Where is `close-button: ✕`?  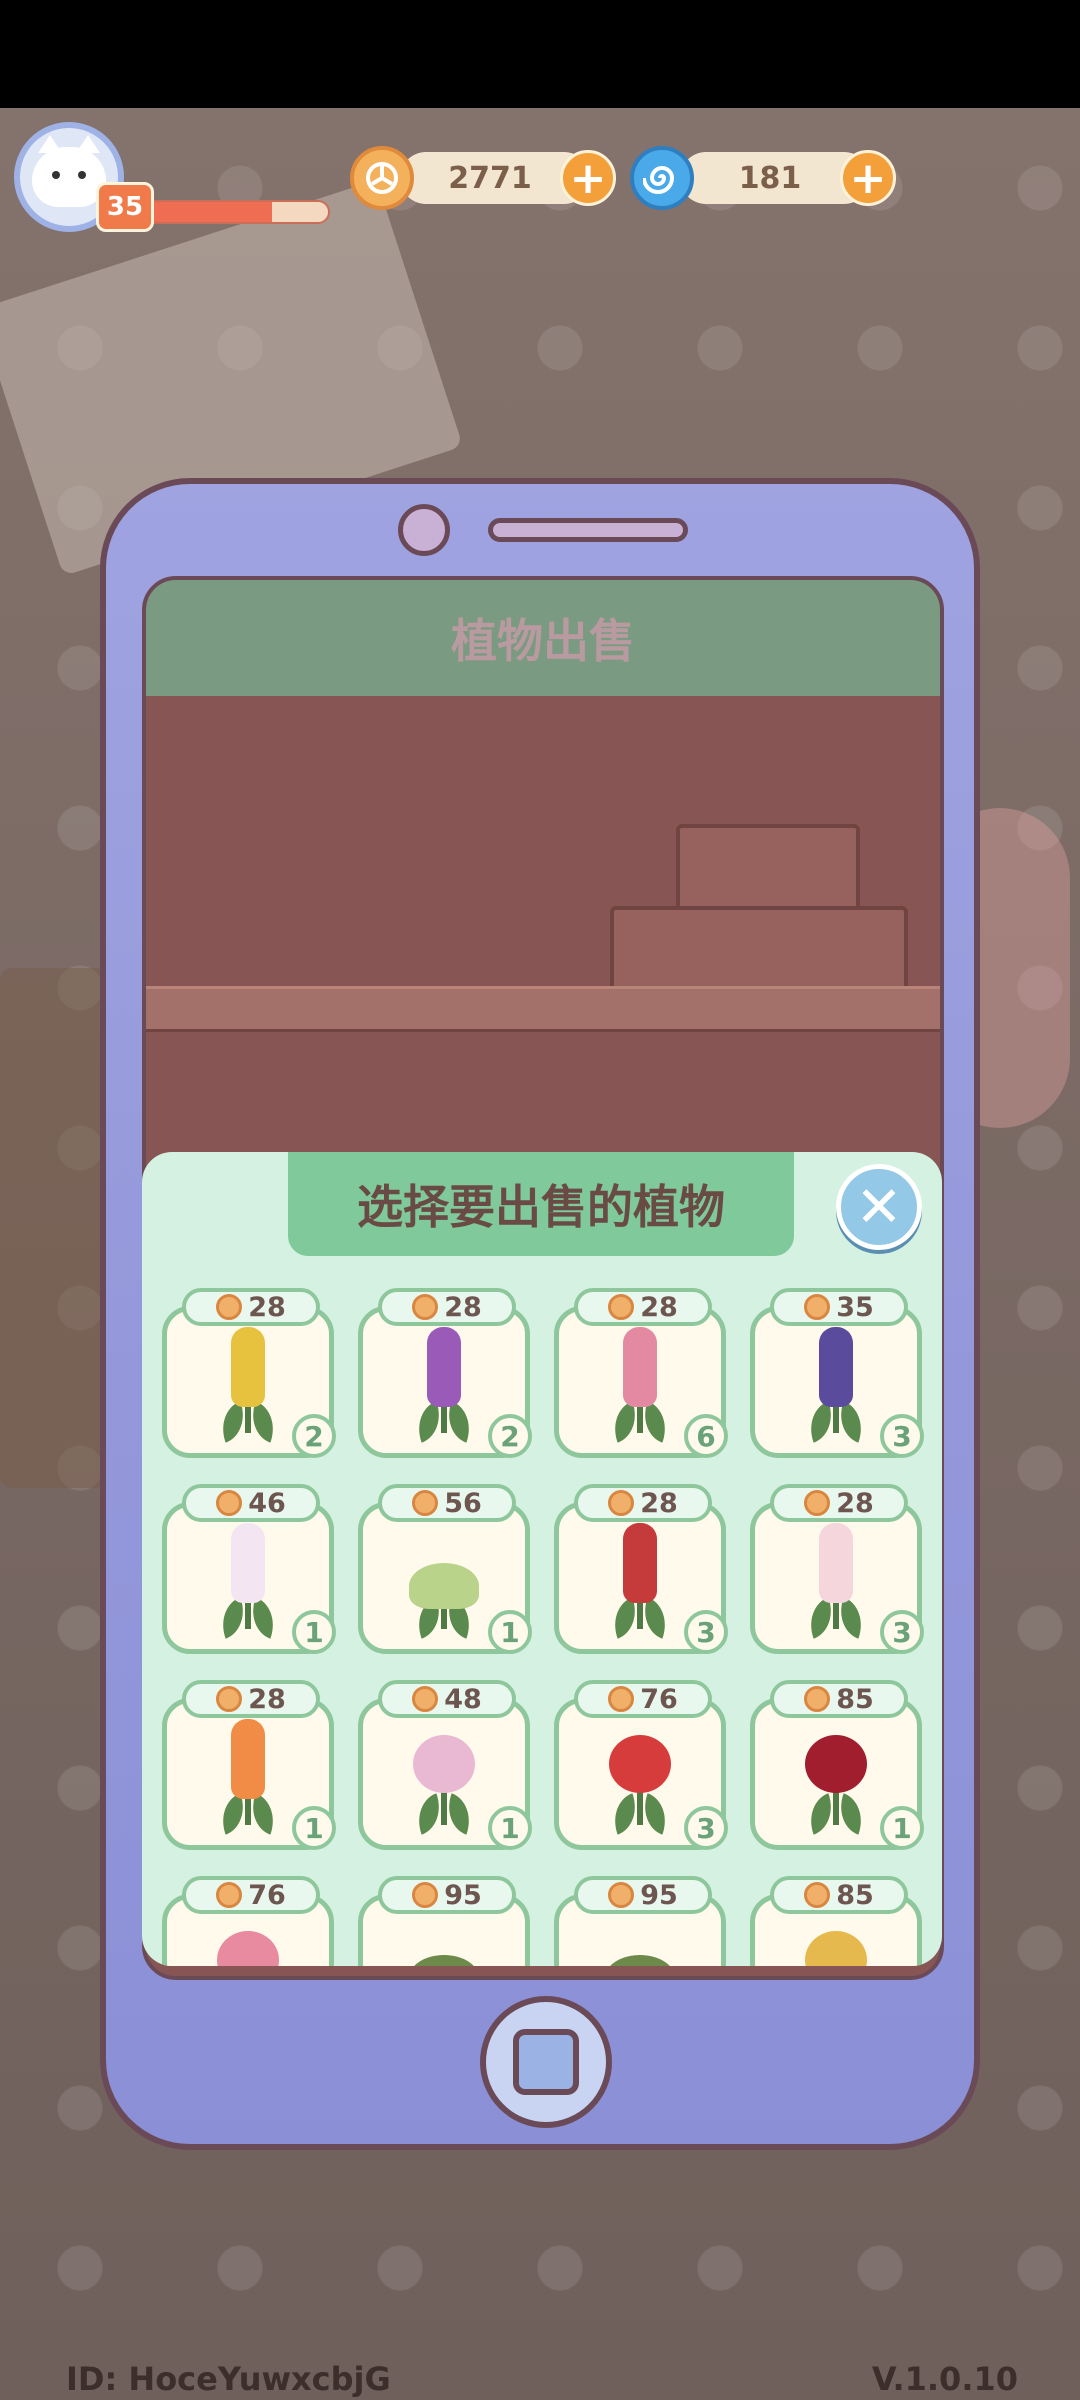
close-button: ✕ is located at coordinates (879, 1207).